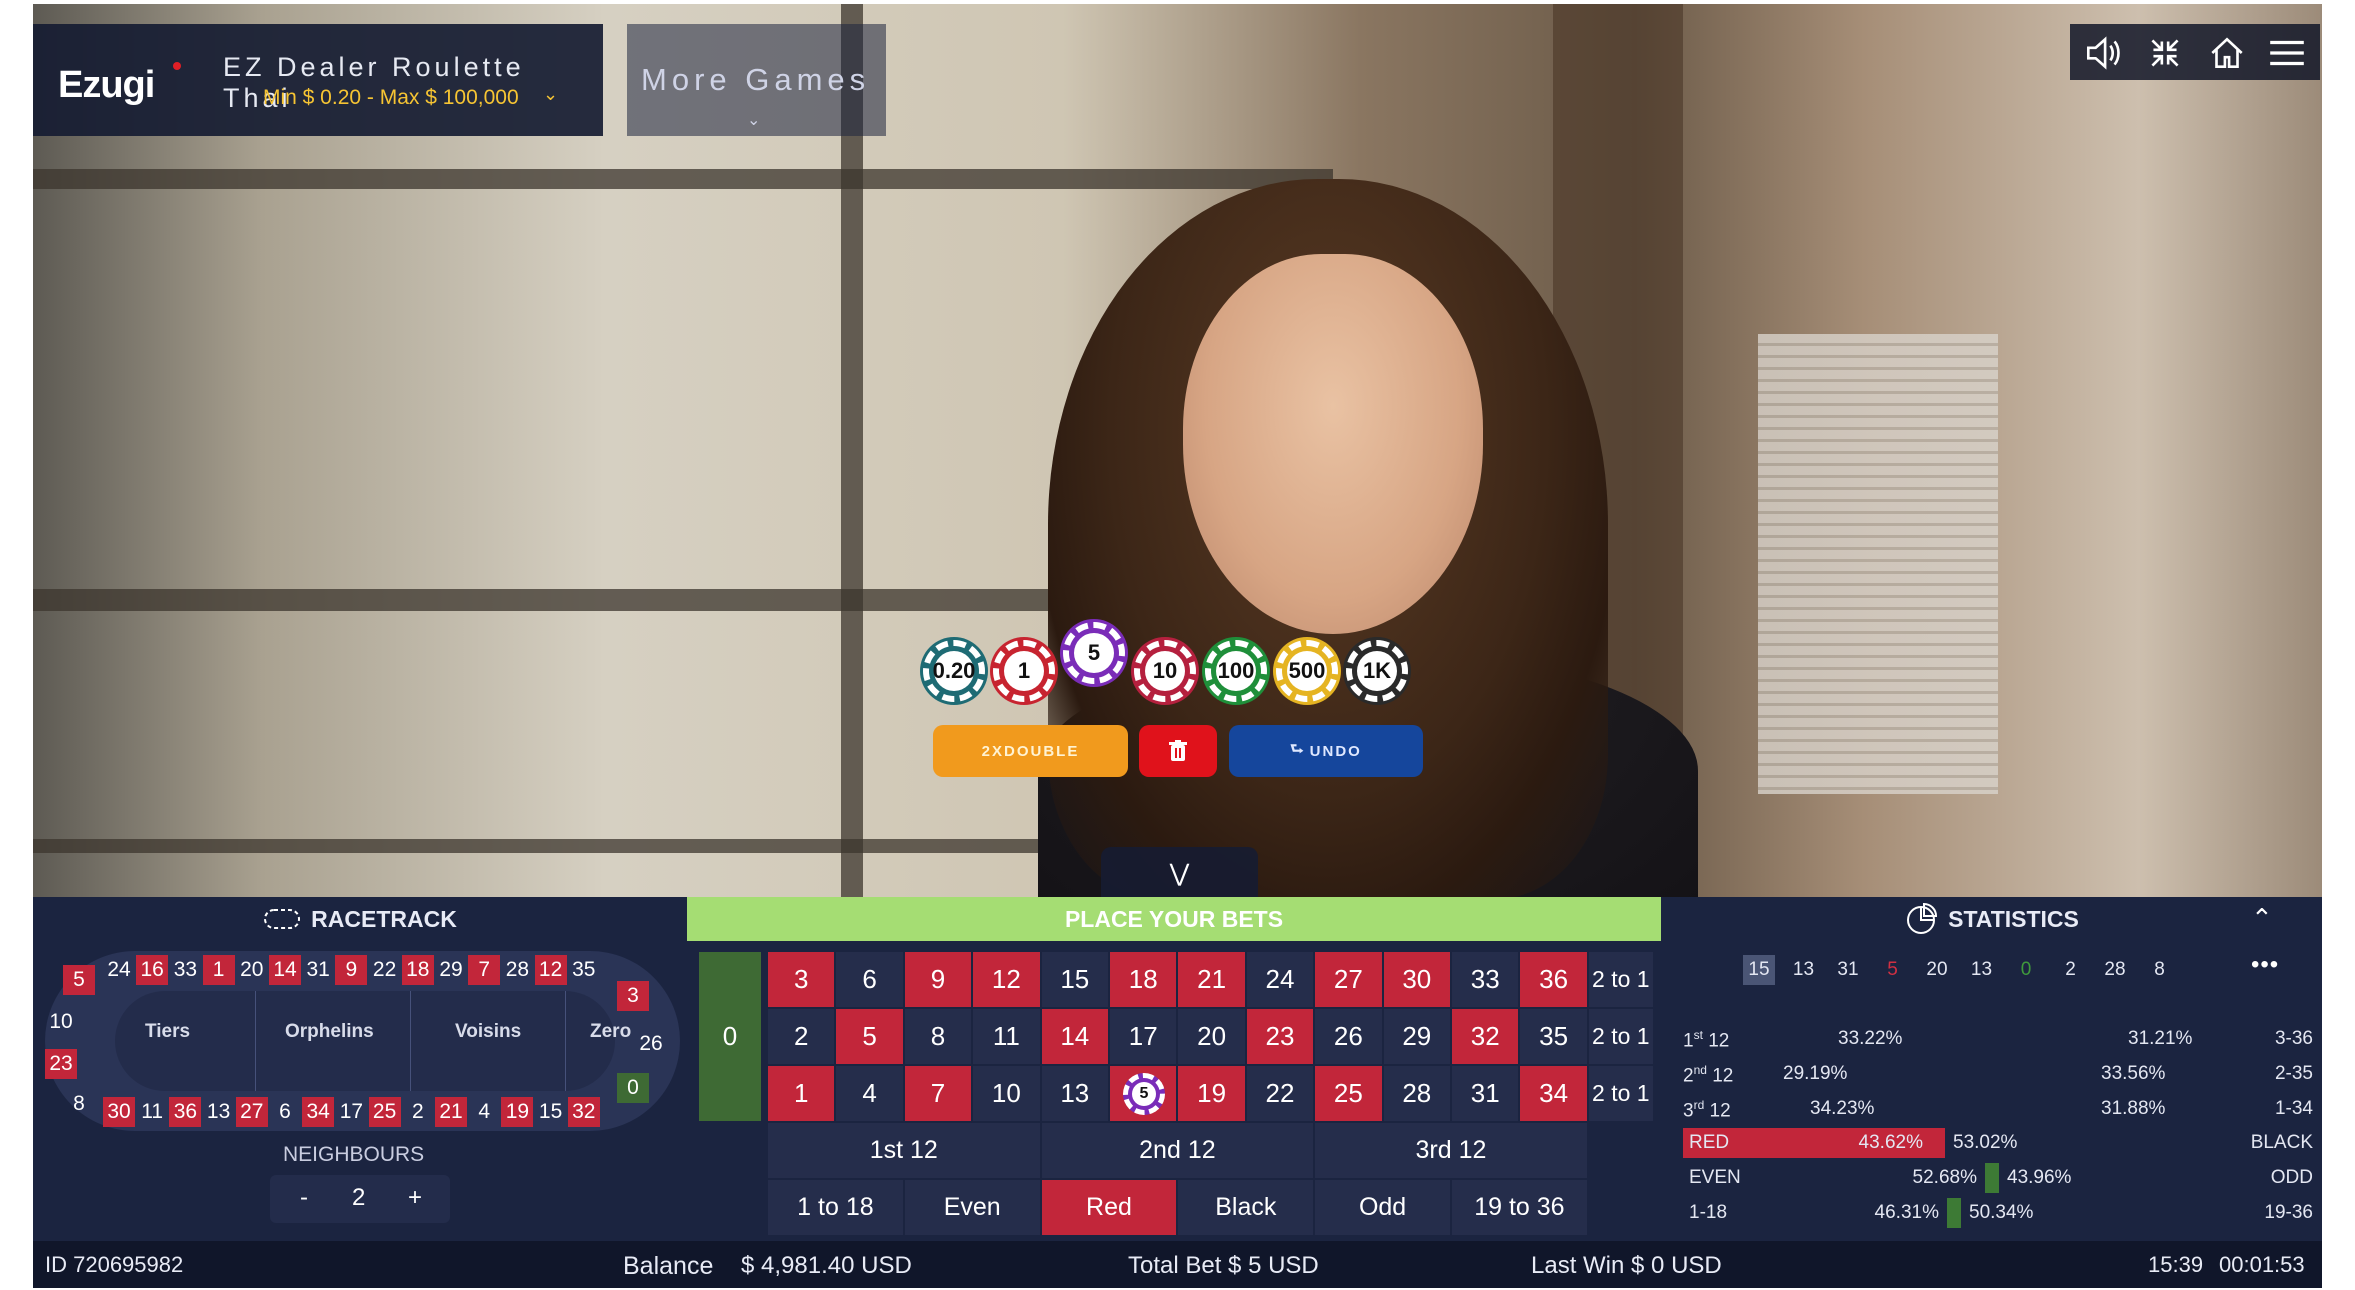 The image size is (2355, 1290). I want to click on table-limits: Min $ 0.20 - Max $ 100,000, so click(391, 98).